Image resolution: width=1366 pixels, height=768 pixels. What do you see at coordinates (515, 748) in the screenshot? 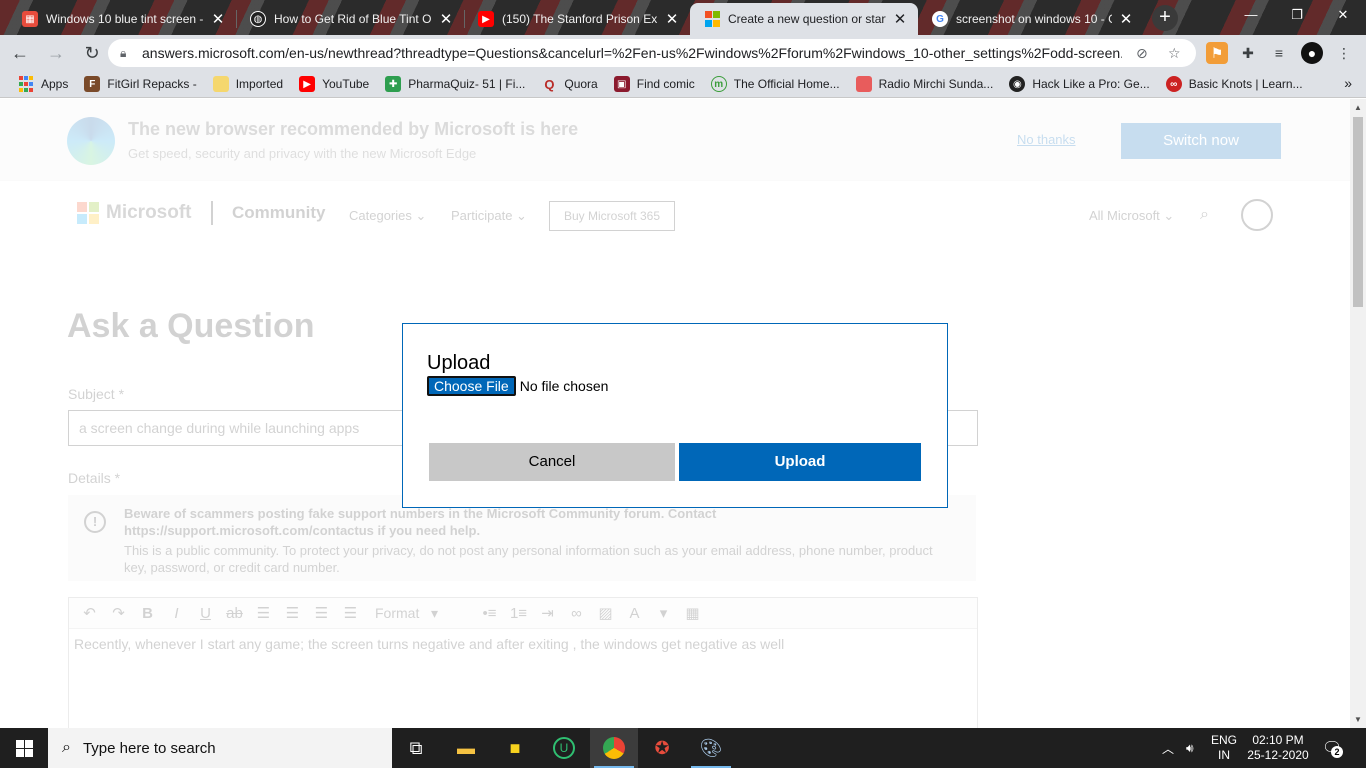
I see `sticky-notes-button: ■` at bounding box center [515, 748].